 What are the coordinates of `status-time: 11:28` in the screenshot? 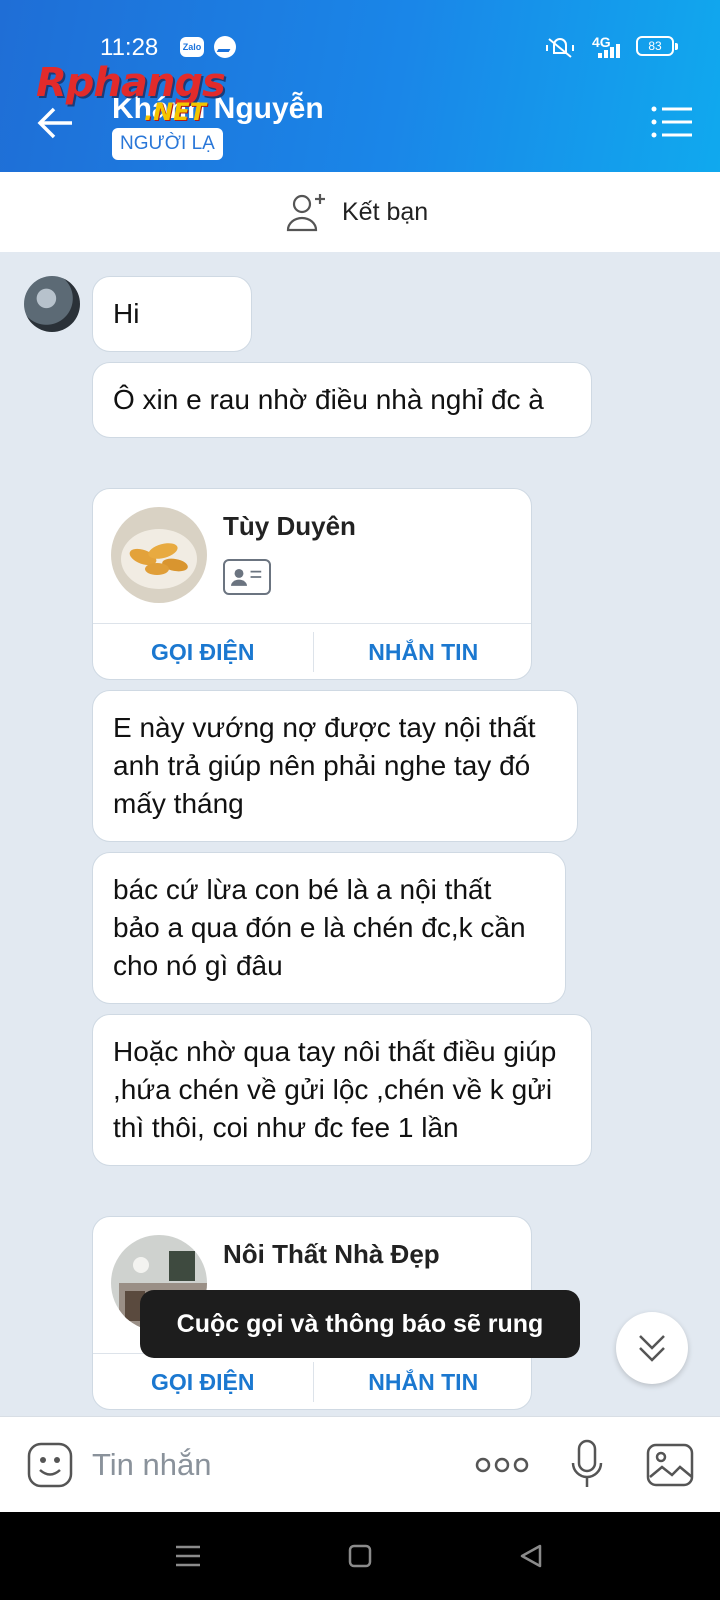 It's located at (129, 47).